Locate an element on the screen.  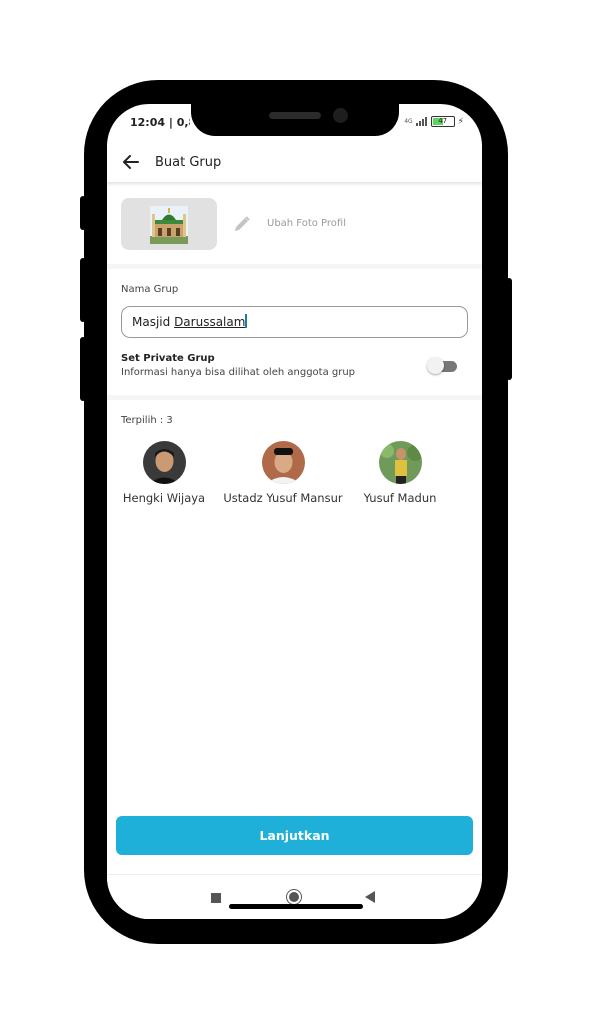
group-name-label: Nama Grup is located at coordinates (150, 289).